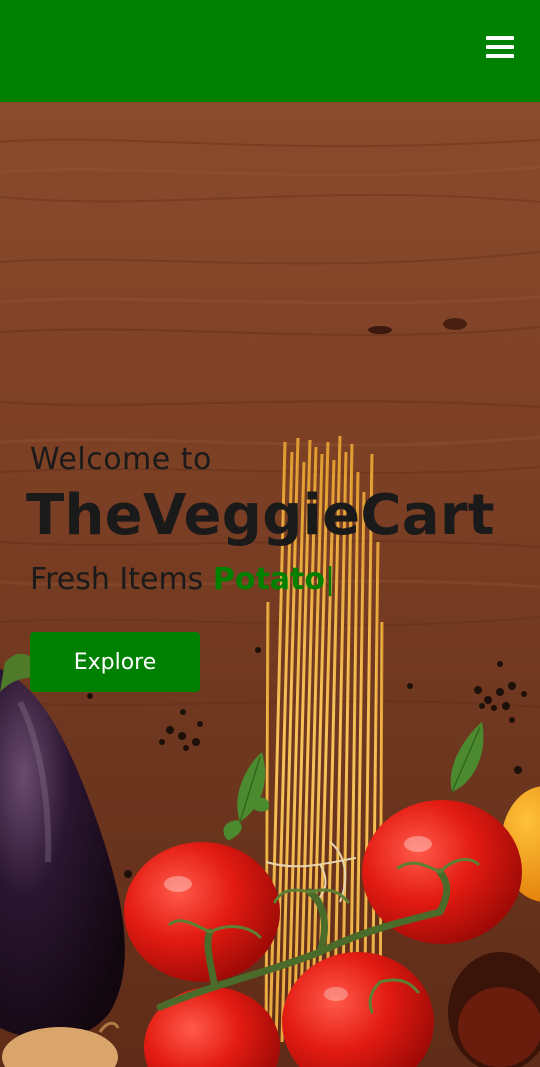  What do you see at coordinates (270, 51) in the screenshot?
I see `top-navbar` at bounding box center [270, 51].